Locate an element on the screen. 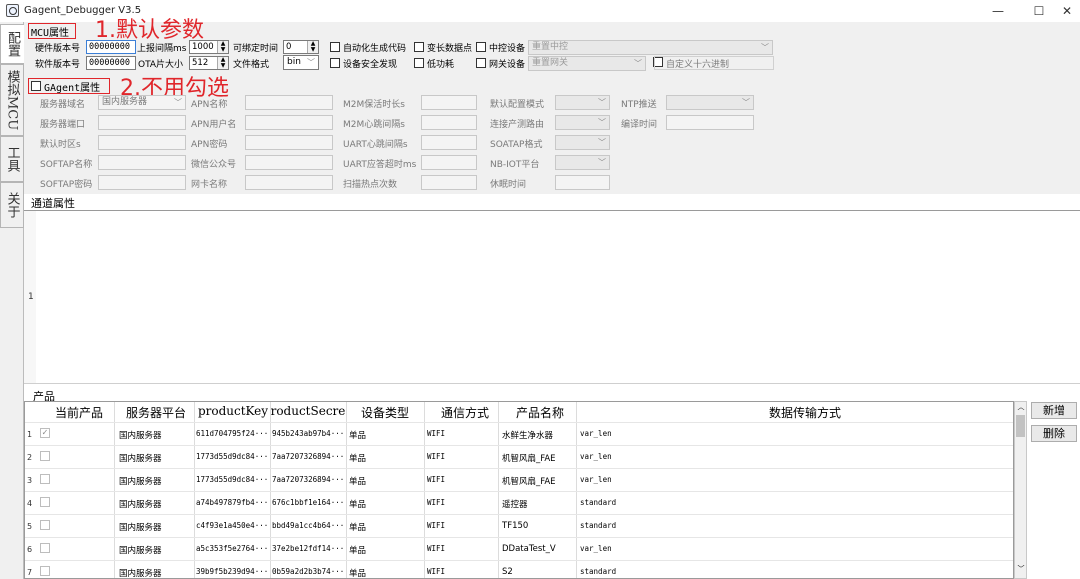 The height and width of the screenshot is (579, 1080). m2m-heartbeat-input is located at coordinates (449, 122).